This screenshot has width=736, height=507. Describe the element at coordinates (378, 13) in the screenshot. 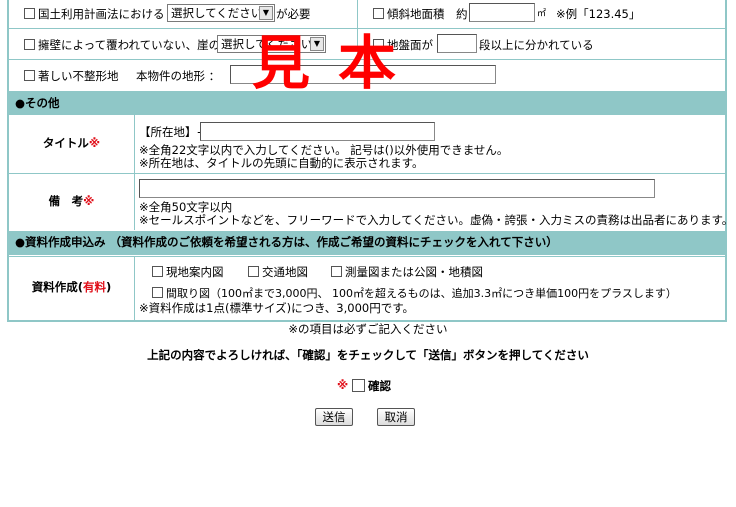

I see `slope-checkbox` at that location.